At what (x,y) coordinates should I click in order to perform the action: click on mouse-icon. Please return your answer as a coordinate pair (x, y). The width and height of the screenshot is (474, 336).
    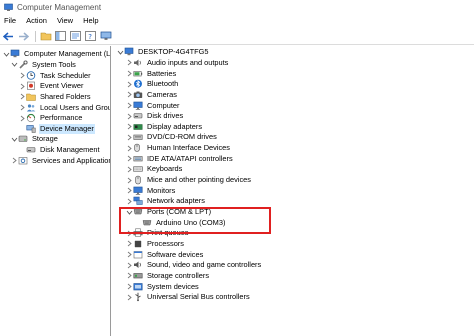
    Looking at the image, I should click on (138, 180).